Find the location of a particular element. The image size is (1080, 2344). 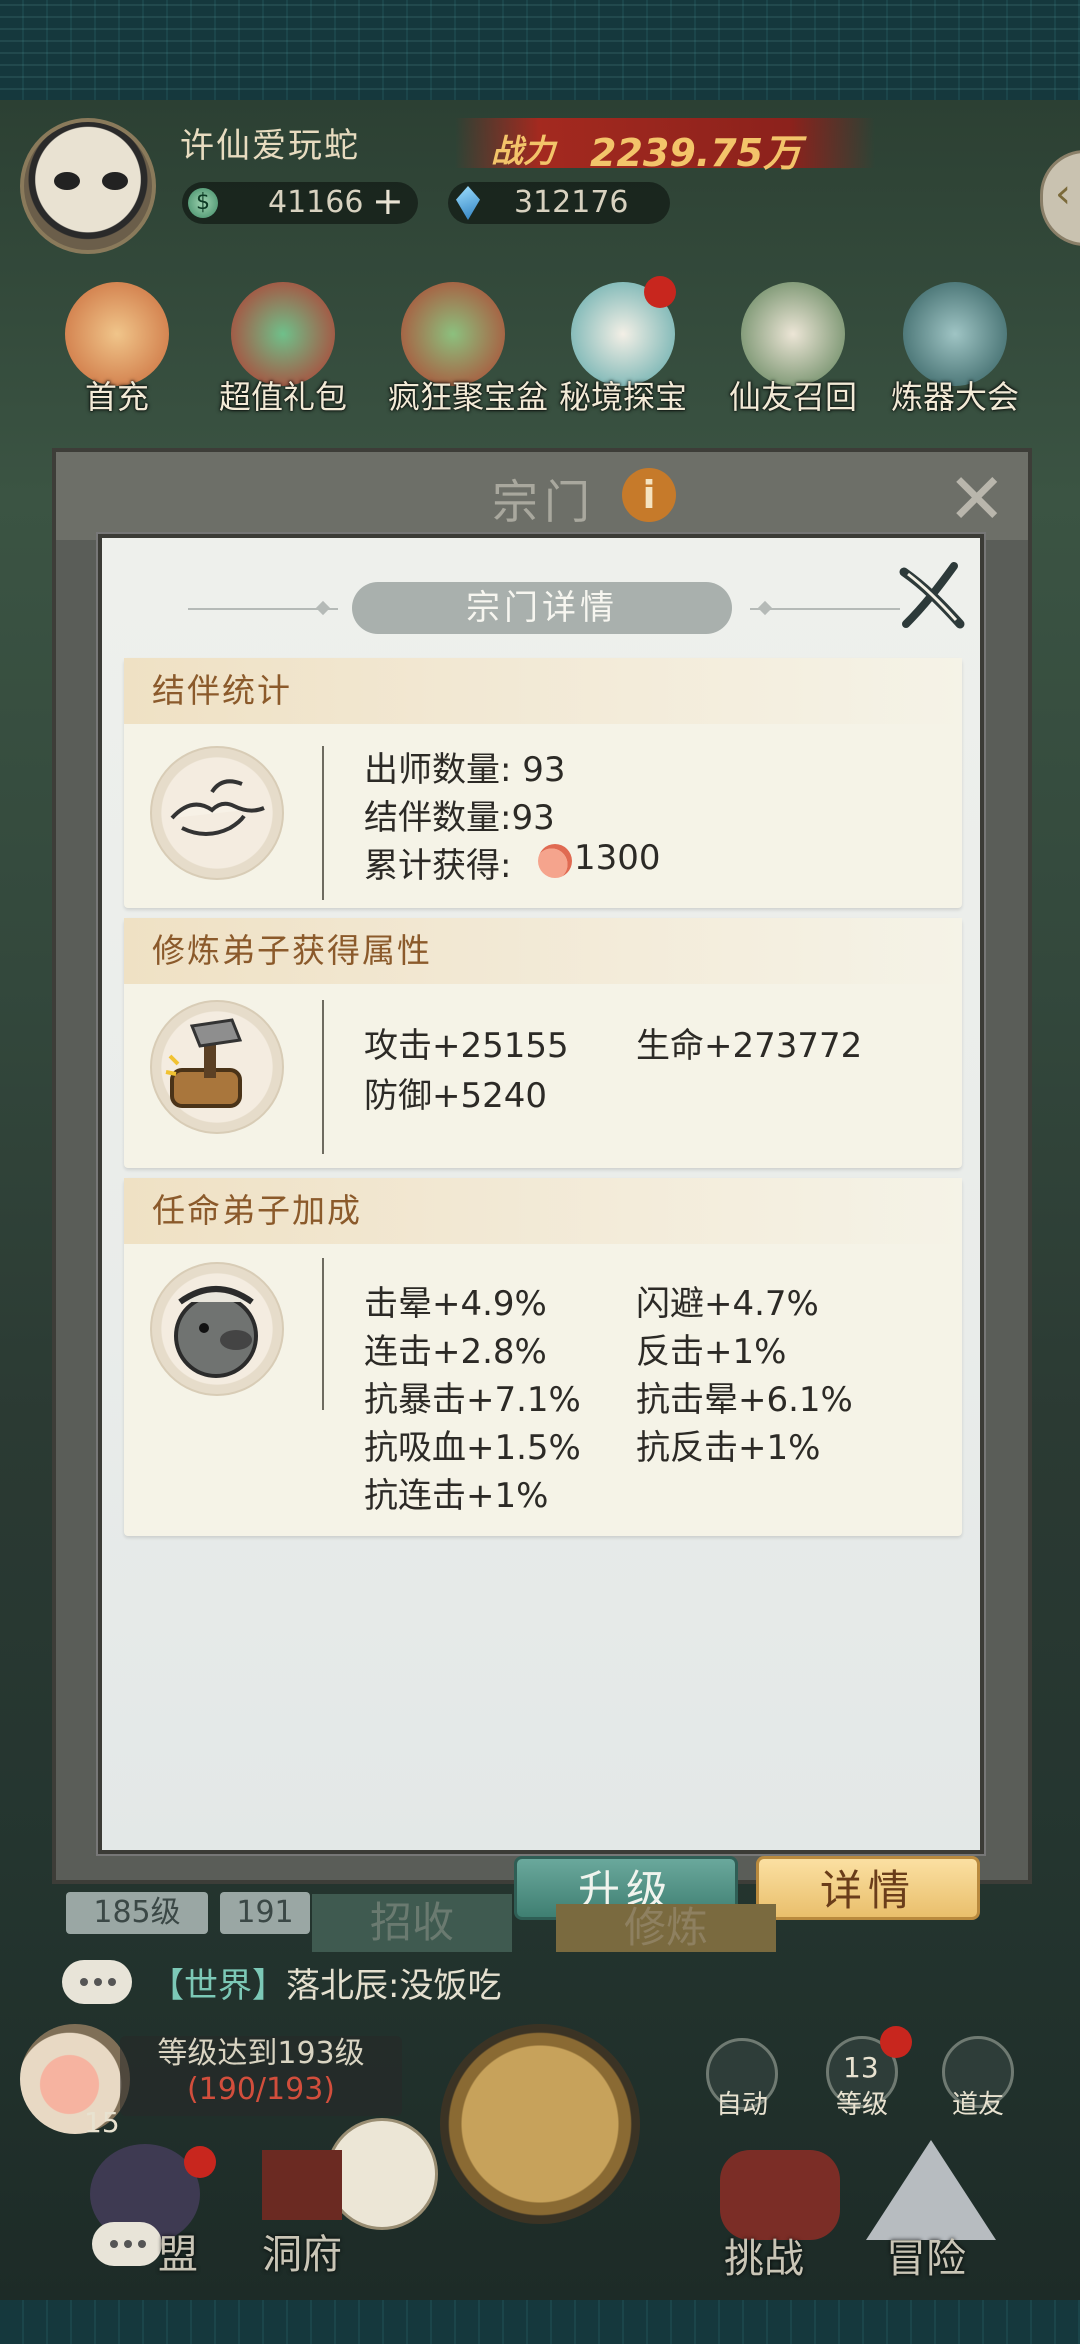

quest-tracker: 等级达到193级 (190/193) is located at coordinates (261, 2076).